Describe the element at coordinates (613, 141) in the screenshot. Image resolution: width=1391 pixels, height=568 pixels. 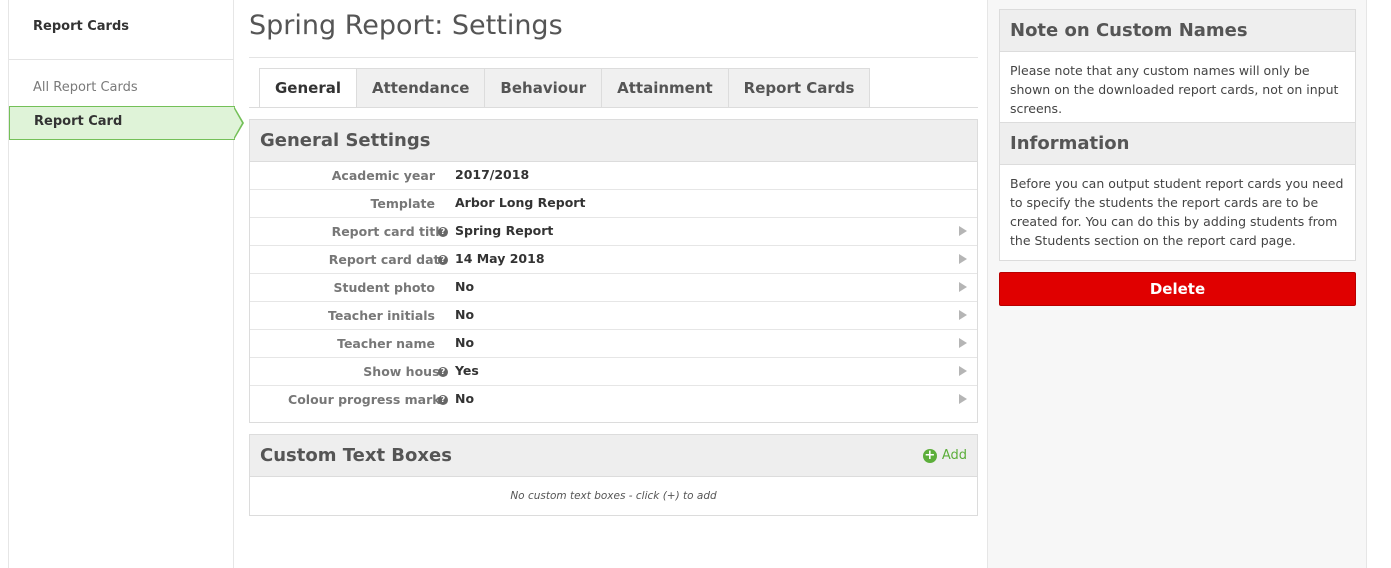
I see `general-settings-header: General Settings` at that location.